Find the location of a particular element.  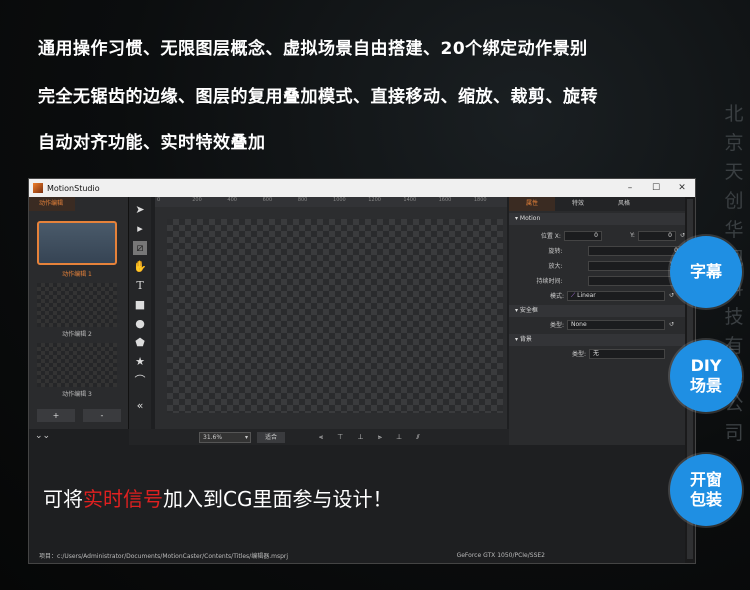

pentagon-icon: ⬟ is located at coordinates (140, 343).